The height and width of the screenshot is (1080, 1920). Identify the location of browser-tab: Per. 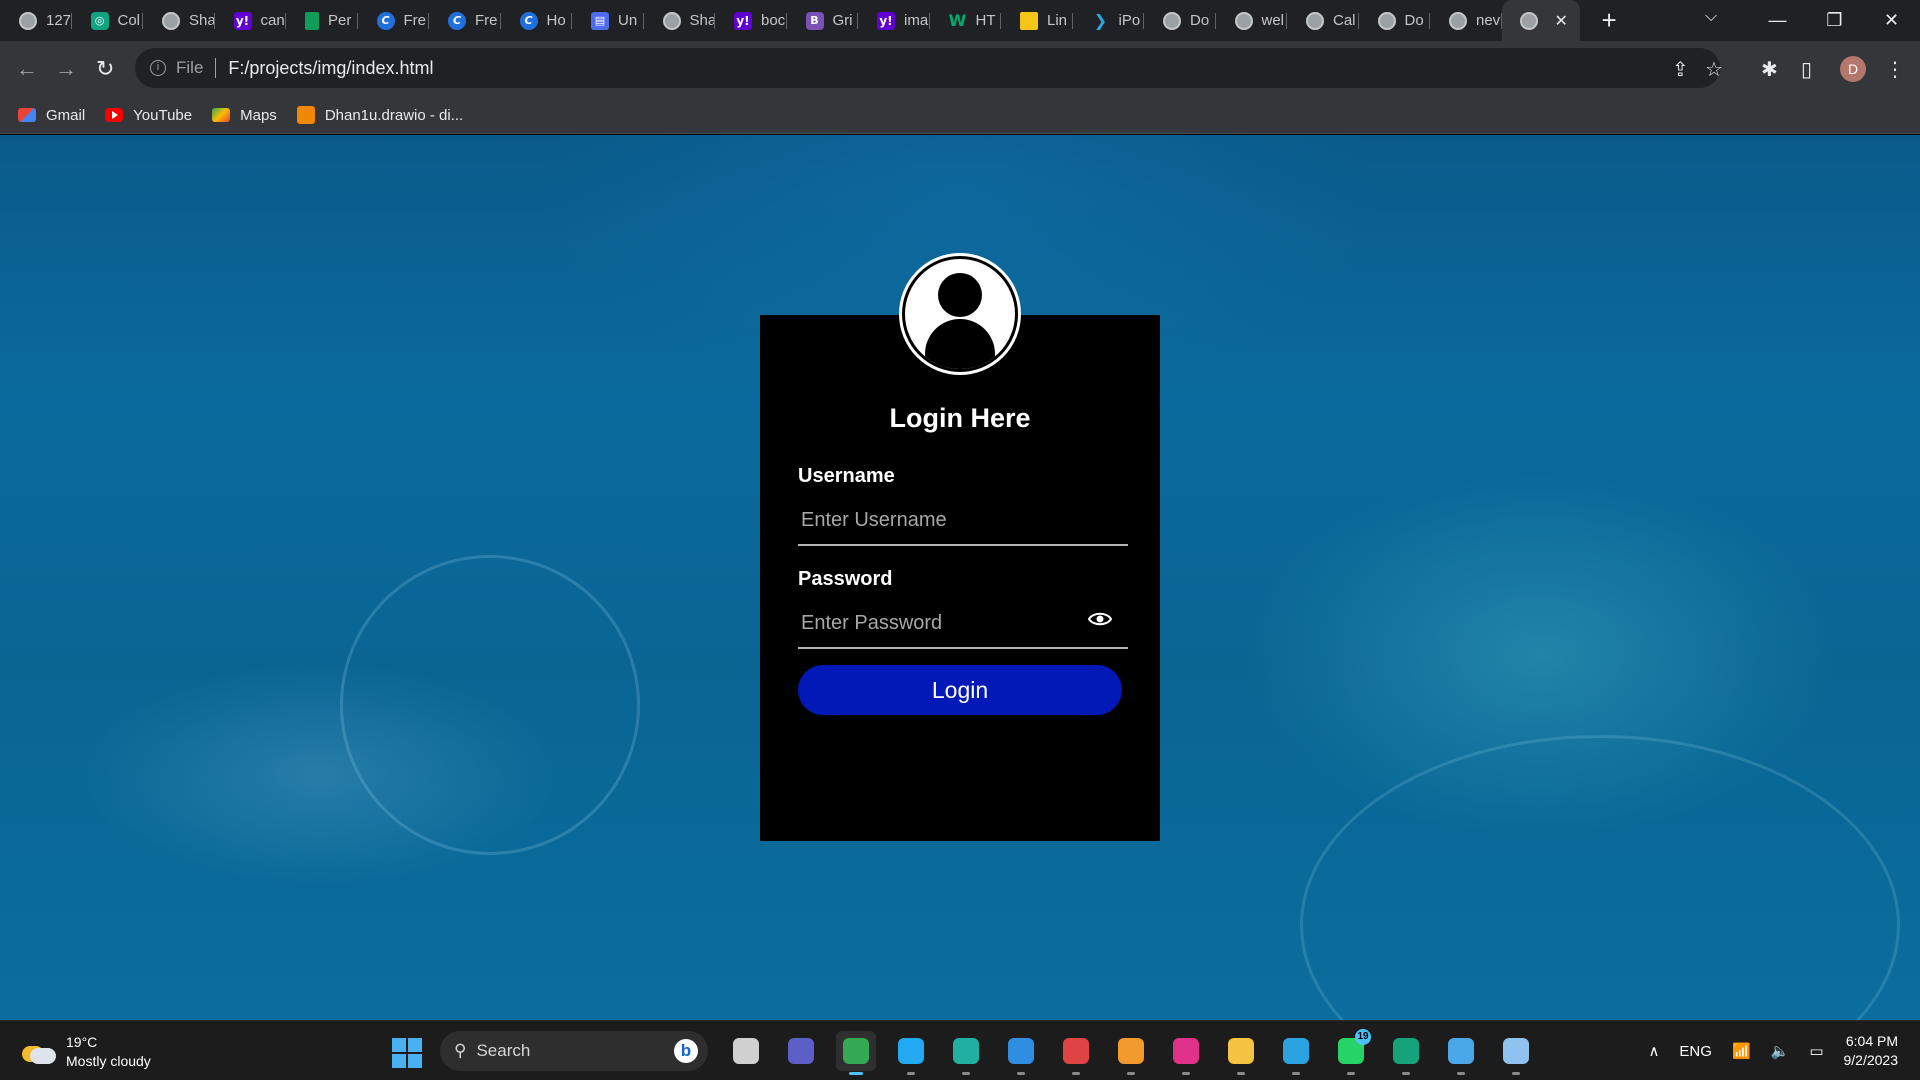
(322, 20).